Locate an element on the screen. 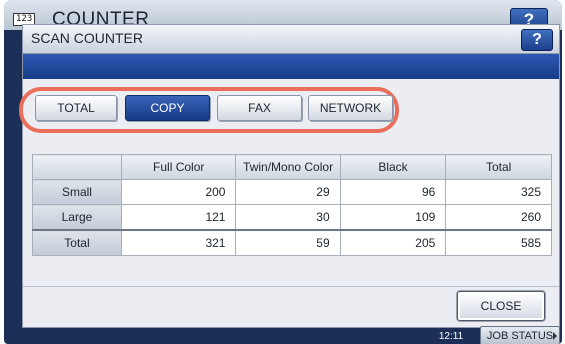  cell-total-total: 585 is located at coordinates (498, 242).